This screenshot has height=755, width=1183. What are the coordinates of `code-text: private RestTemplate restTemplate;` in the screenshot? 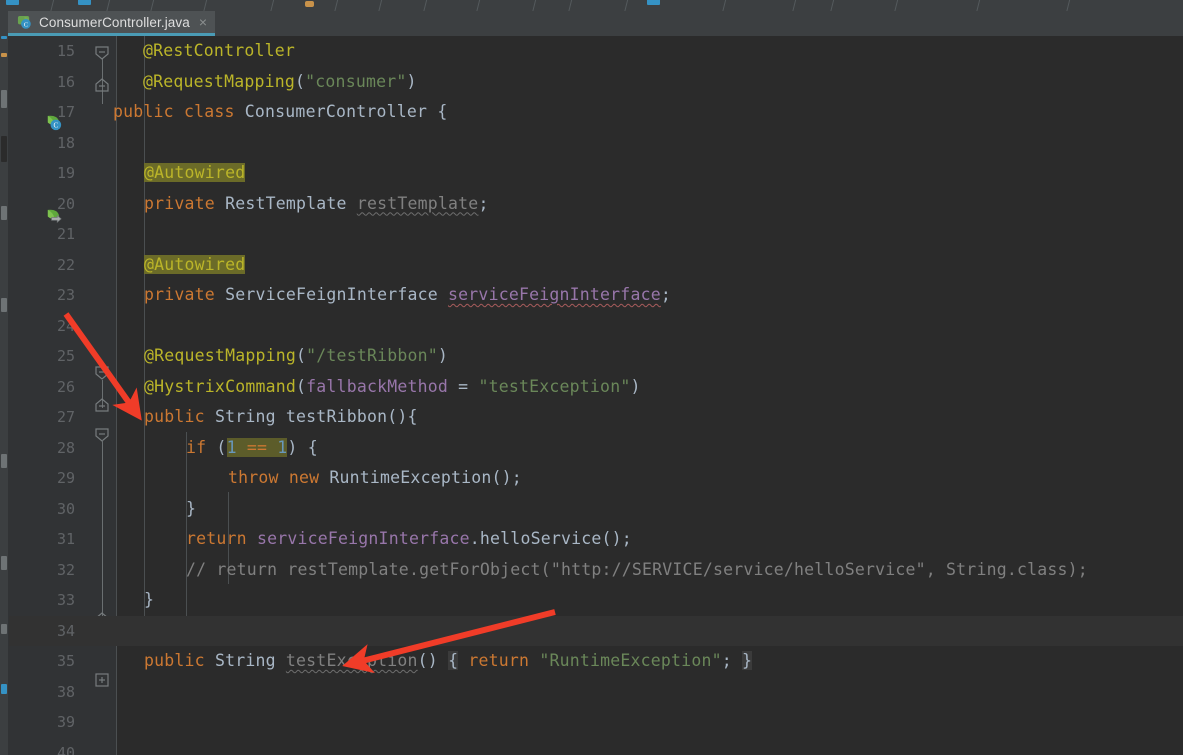 It's located at (316, 204).